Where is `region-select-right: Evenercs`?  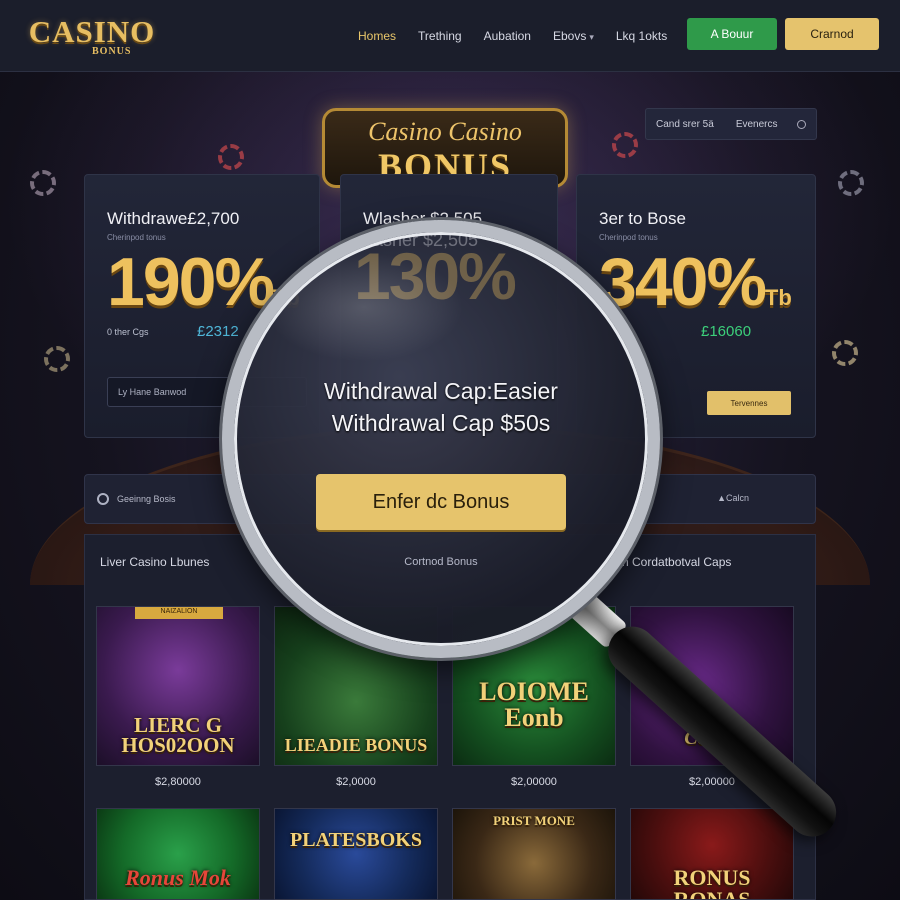
region-select-right: Evenercs is located at coordinates (756, 124).